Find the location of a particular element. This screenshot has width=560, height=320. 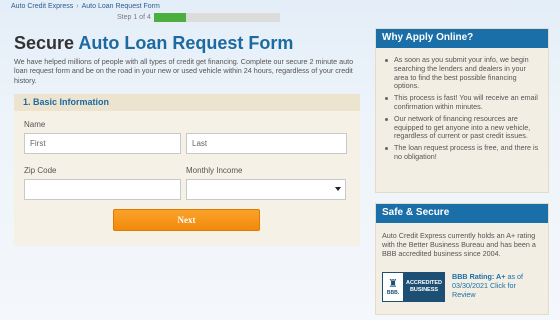

torch-icon: ♜ is located at coordinates (393, 283).